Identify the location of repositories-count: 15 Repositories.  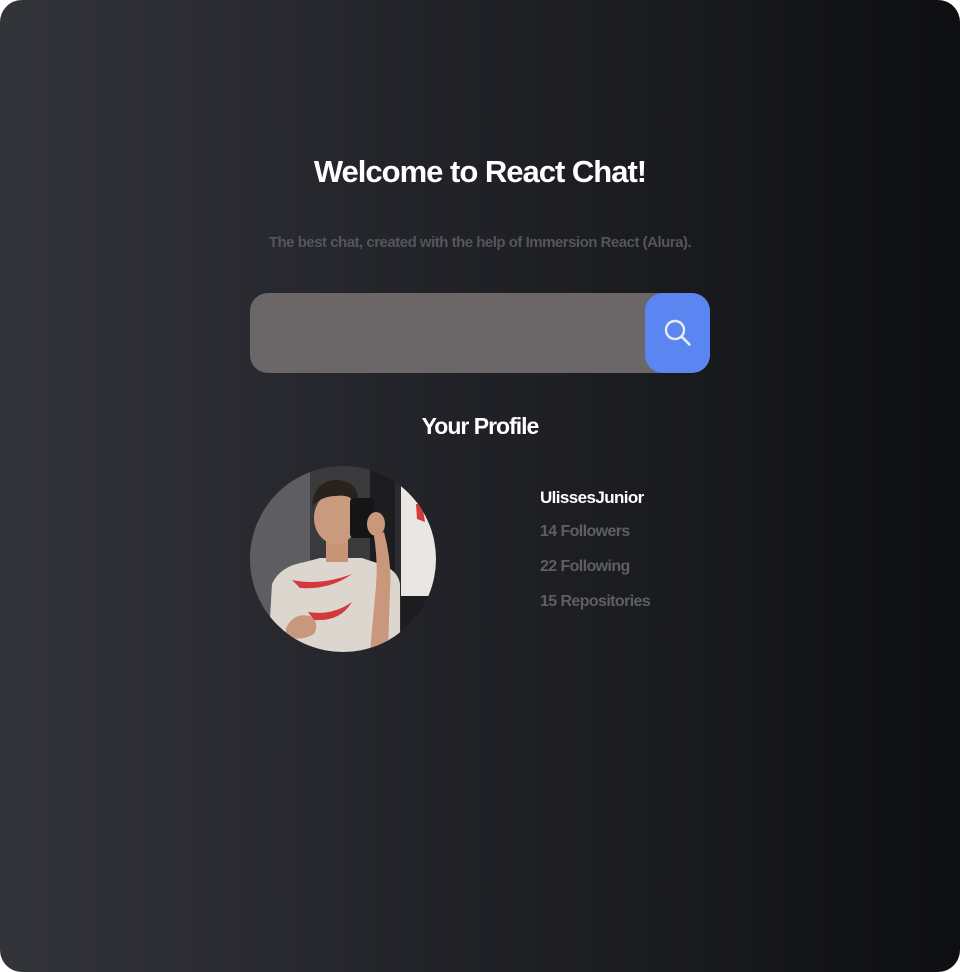
(595, 601).